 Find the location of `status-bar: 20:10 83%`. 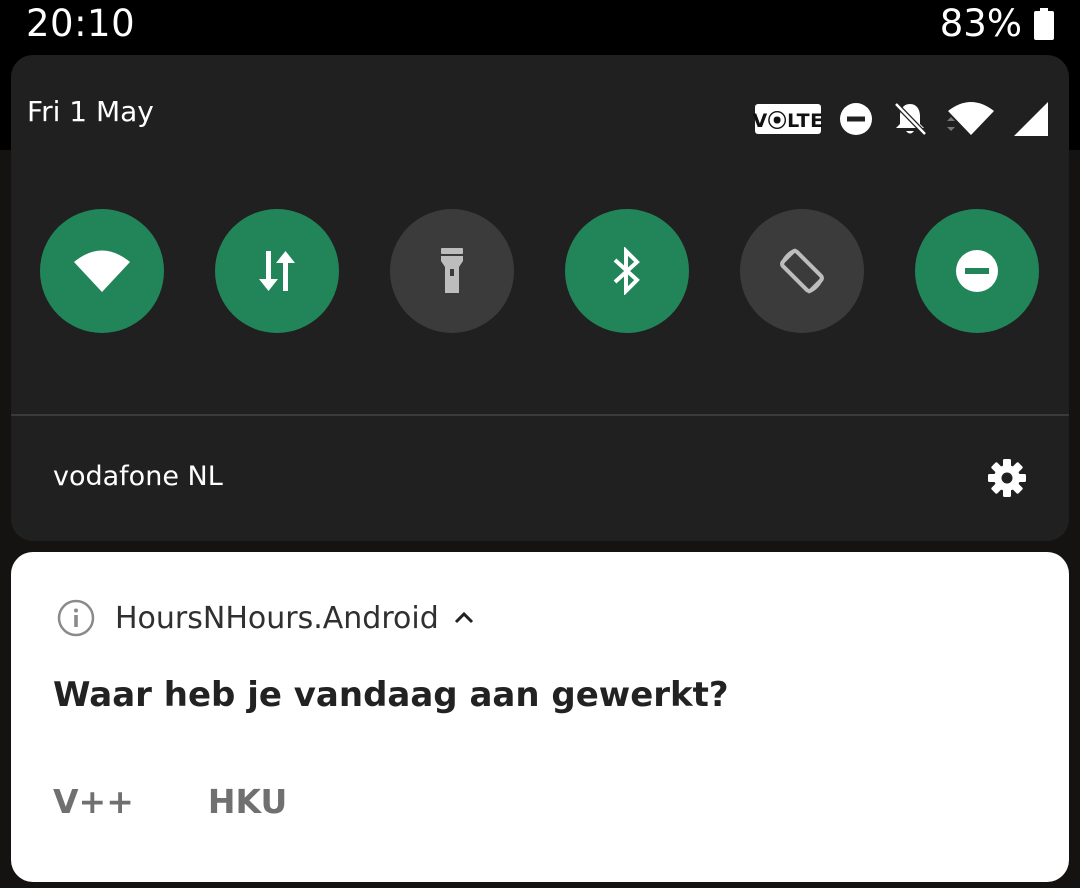

status-bar: 20:10 83% is located at coordinates (540, 26).